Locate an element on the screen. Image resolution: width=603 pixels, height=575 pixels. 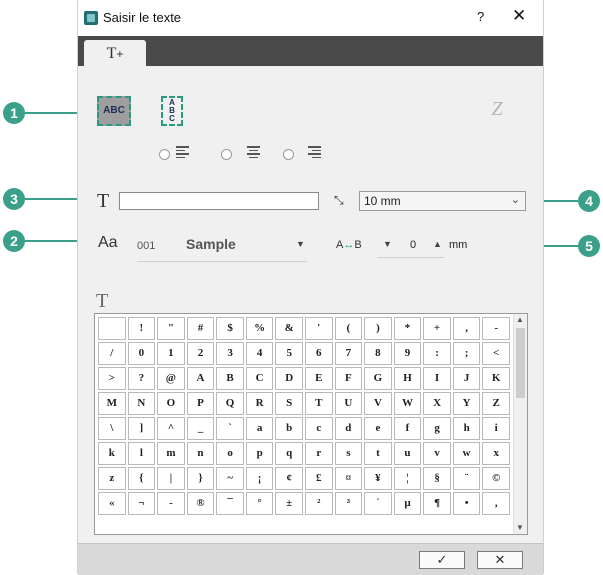
char-cell: t is located at coordinates (378, 453).